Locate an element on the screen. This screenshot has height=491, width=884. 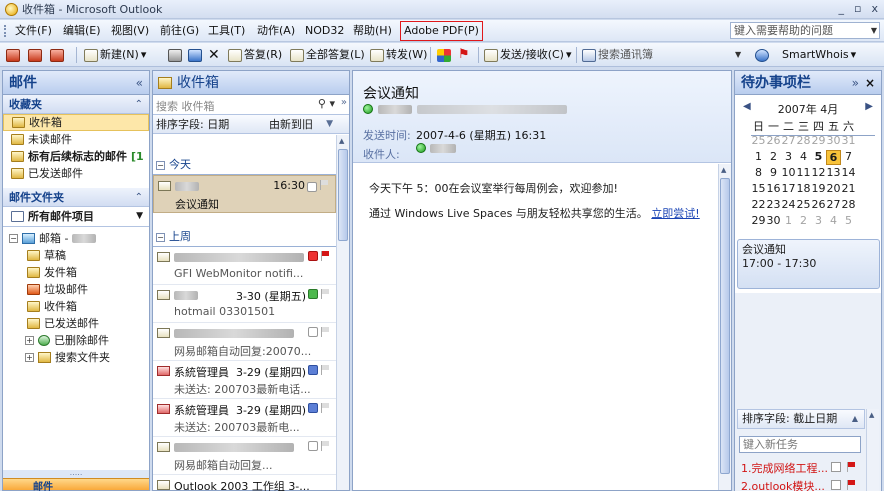
calendar-day: 30 is located at coordinates (833, 140).